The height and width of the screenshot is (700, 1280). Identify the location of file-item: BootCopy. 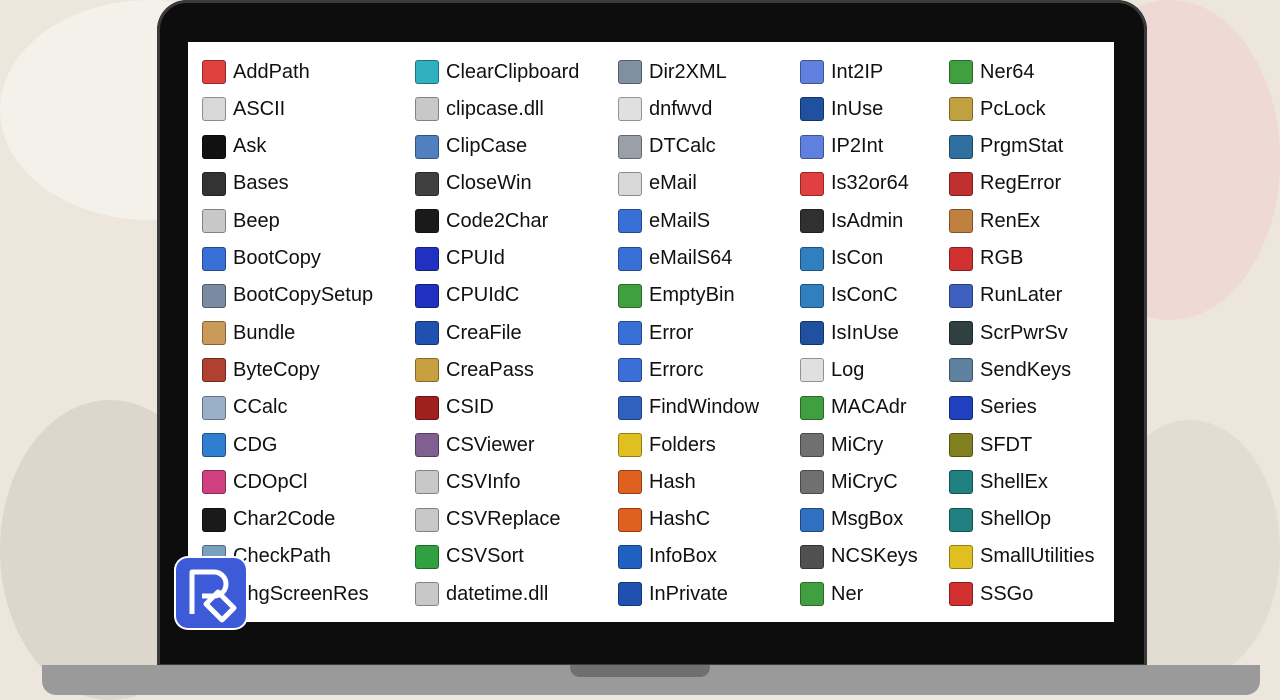
(261, 259).